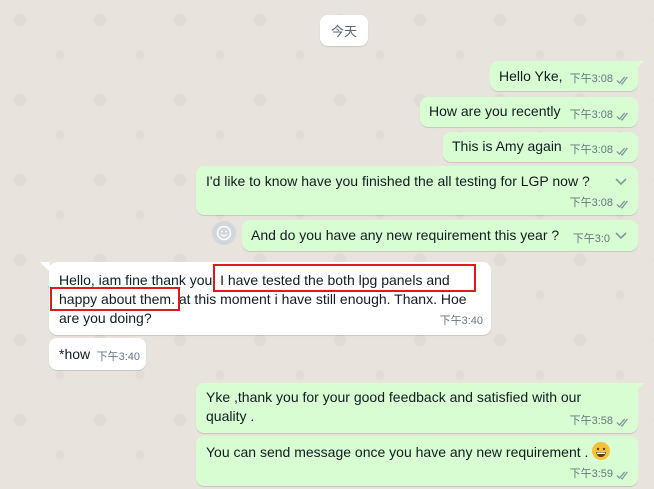 This screenshot has height=489, width=654. I want to click on grinning-face-icon, so click(601, 451).